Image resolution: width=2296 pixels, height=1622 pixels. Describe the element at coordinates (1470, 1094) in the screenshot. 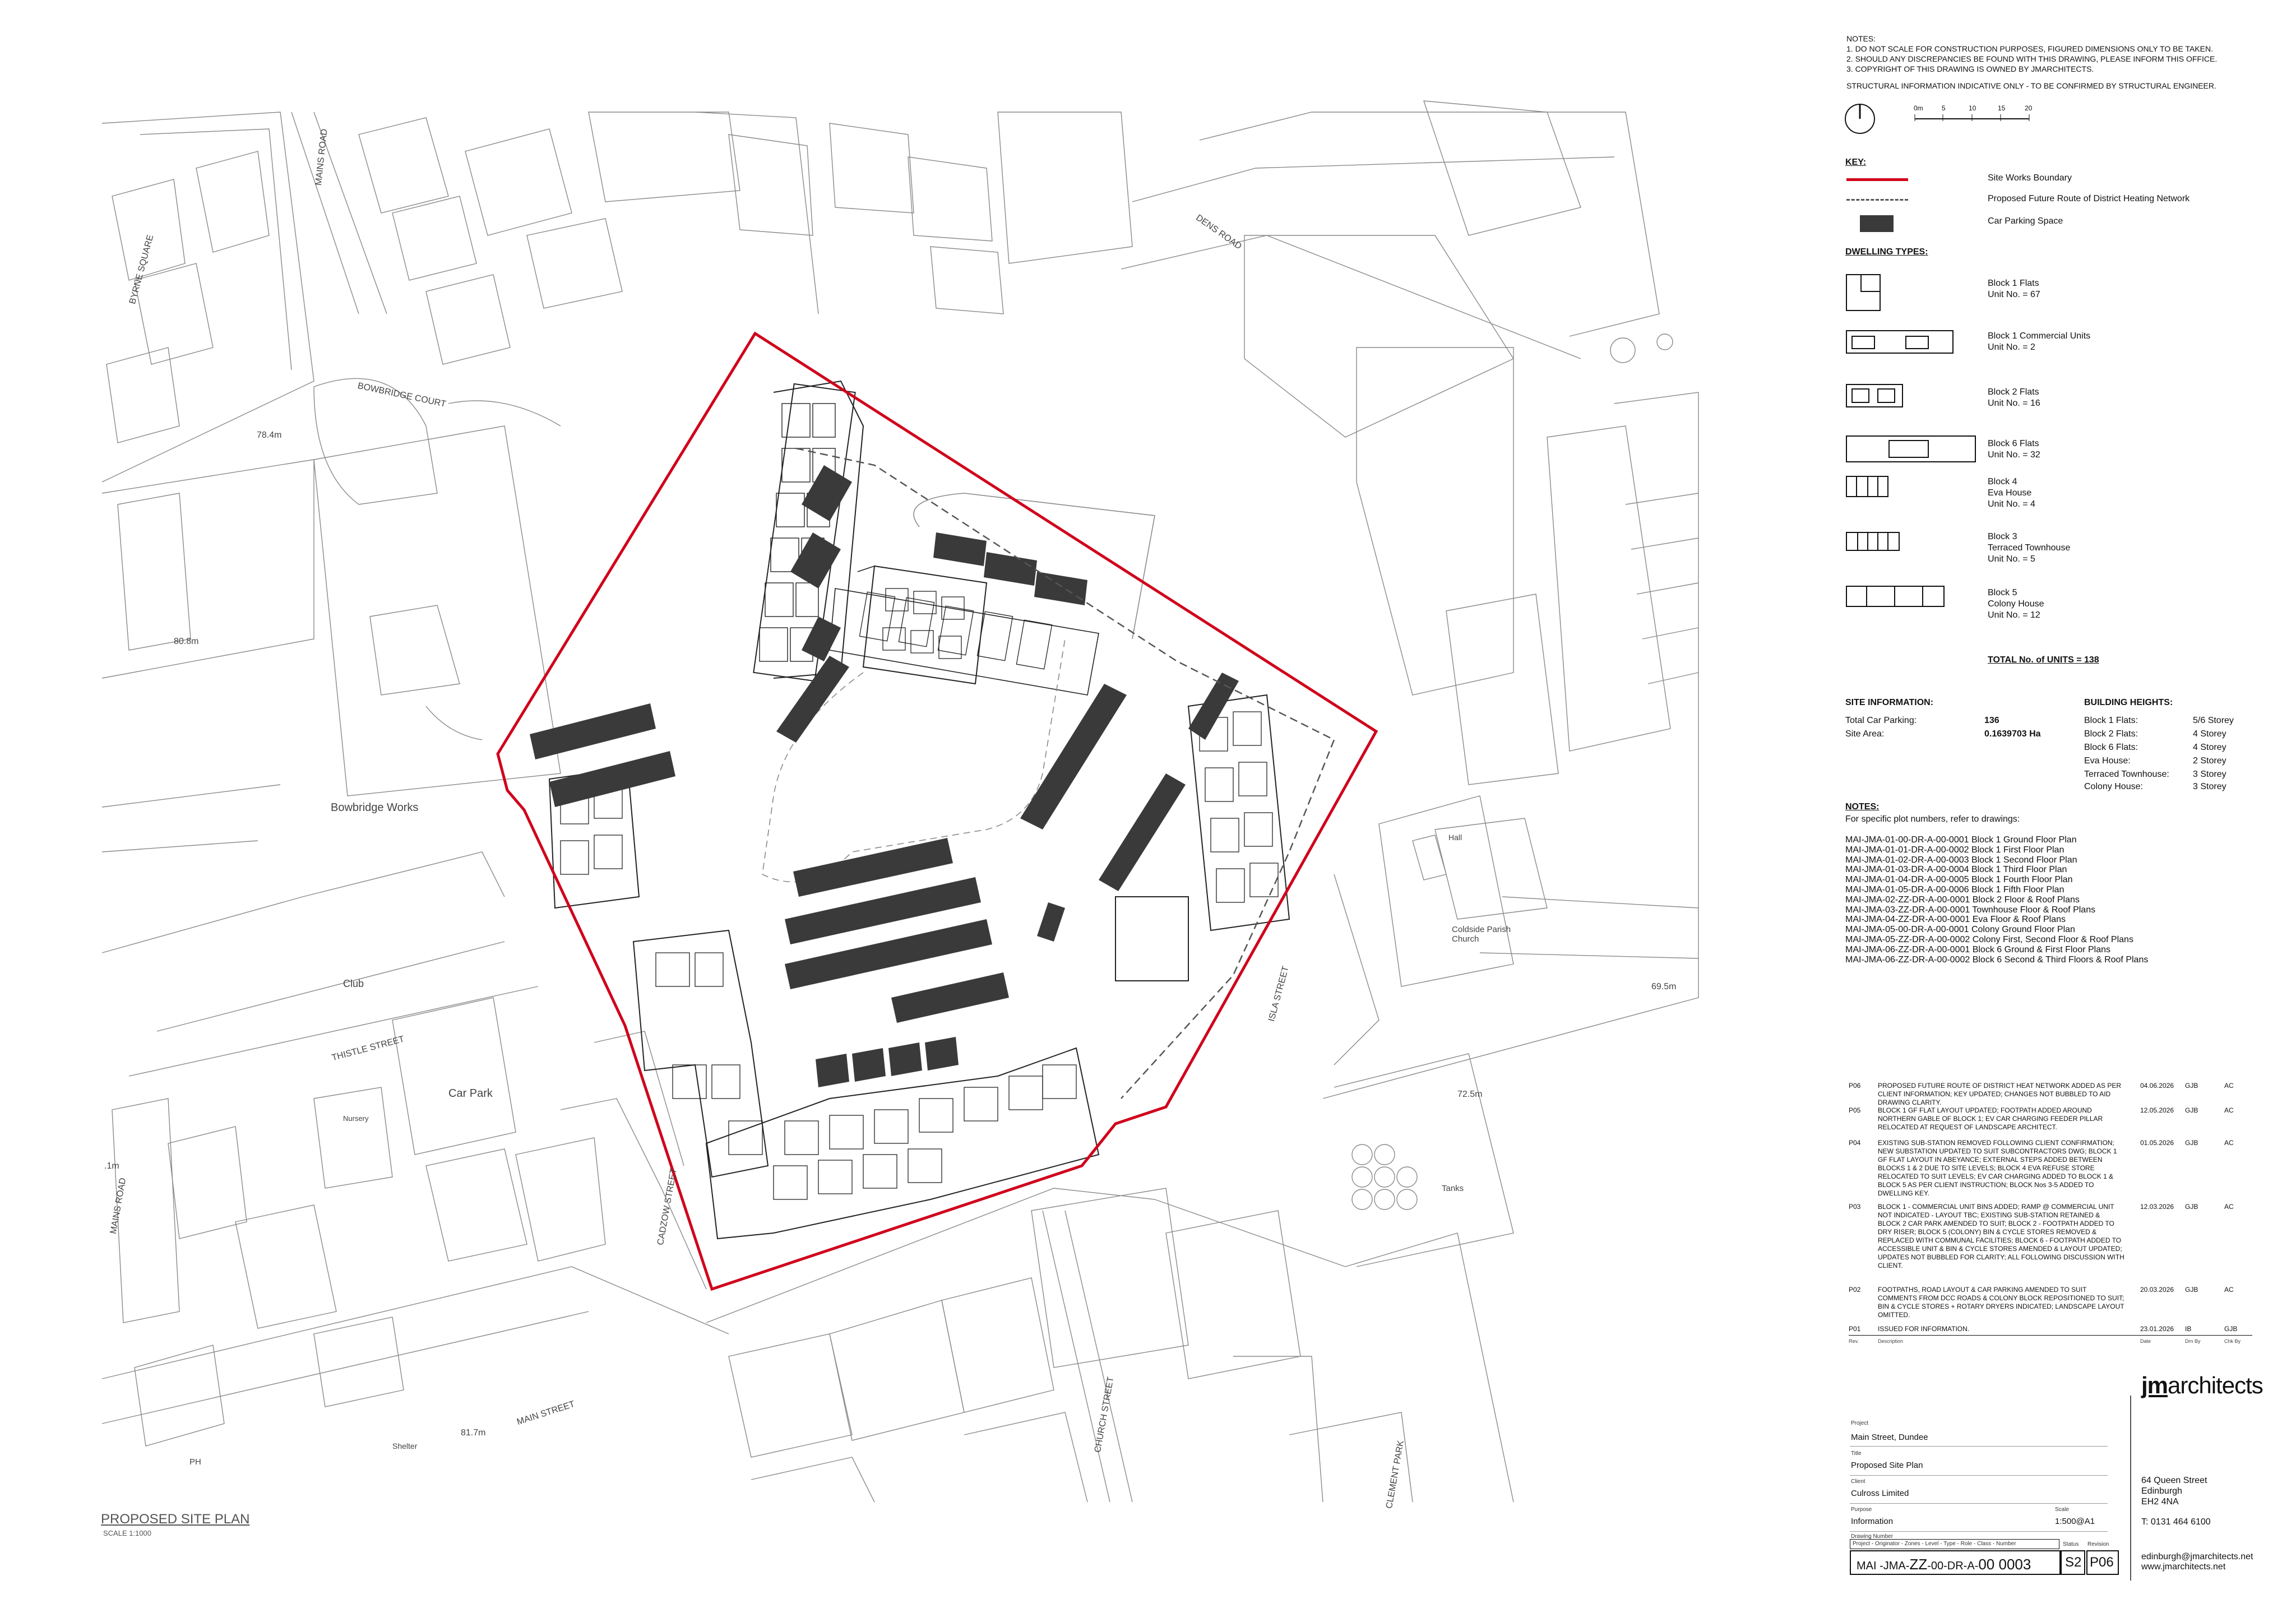

I see `level-label-4: 72.5m` at that location.